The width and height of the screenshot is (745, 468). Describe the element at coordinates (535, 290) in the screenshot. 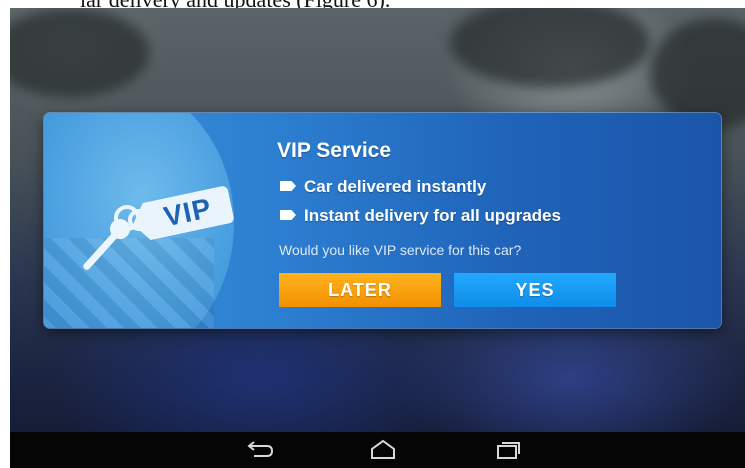

I see `yes-button: YES` at that location.